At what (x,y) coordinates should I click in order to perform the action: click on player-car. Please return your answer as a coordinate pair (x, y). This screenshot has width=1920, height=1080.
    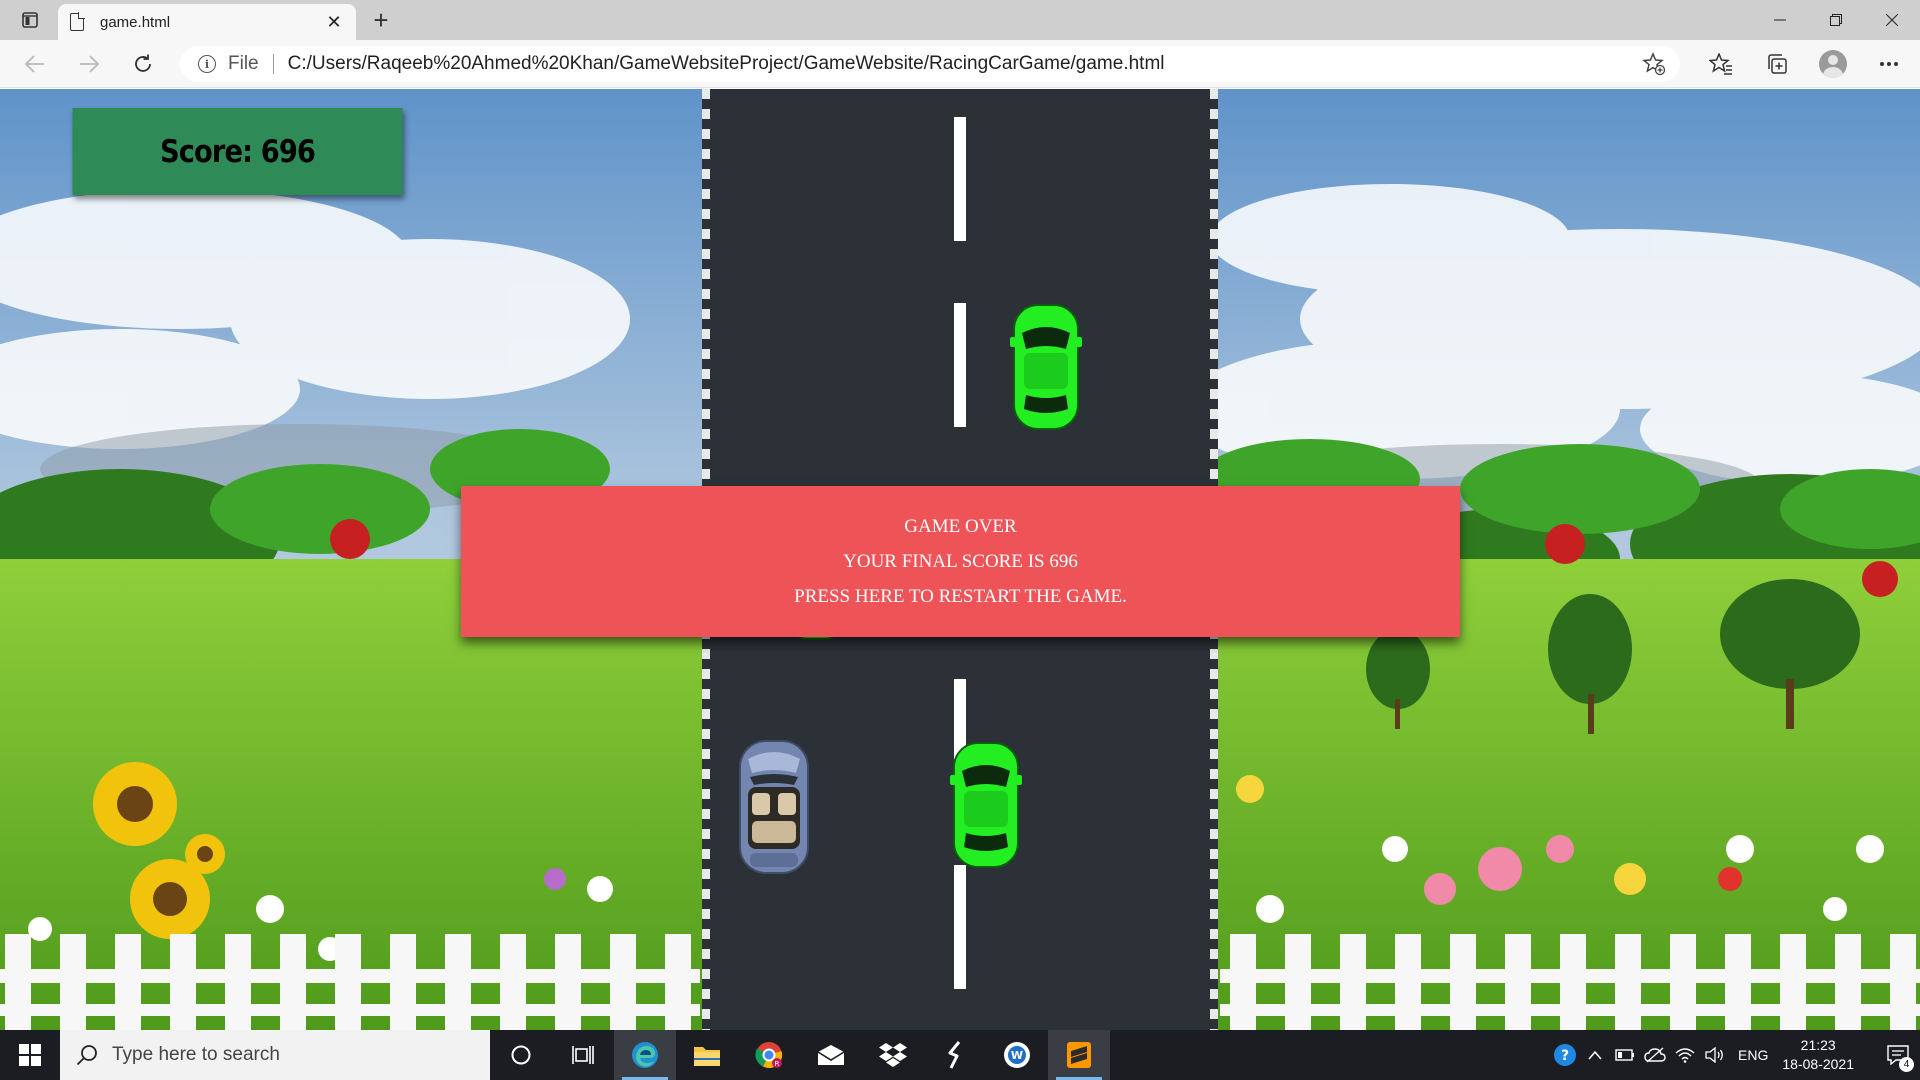
    Looking at the image, I should click on (774, 807).